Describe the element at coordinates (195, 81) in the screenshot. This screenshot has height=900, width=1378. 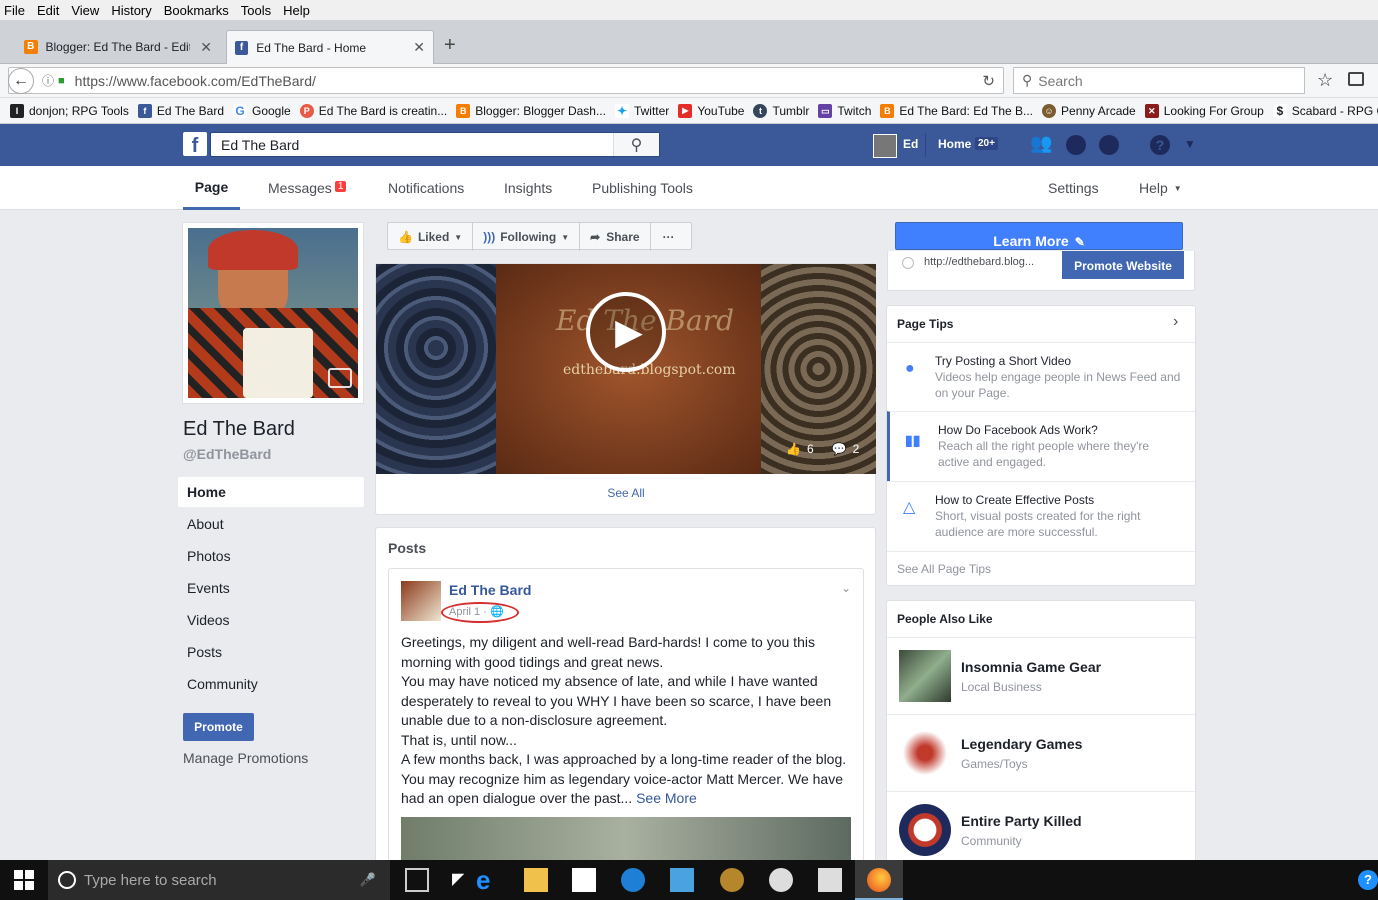
I see `url-text: https://www.facebook.com/EdTheBard/` at that location.